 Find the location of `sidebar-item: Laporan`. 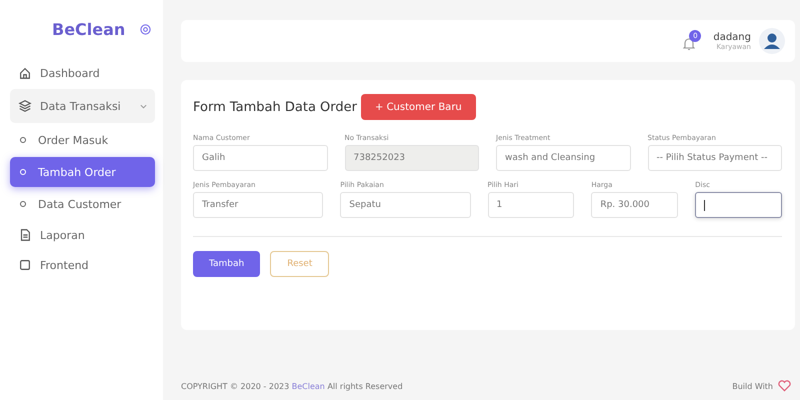

sidebar-item: Laporan is located at coordinates (82, 235).